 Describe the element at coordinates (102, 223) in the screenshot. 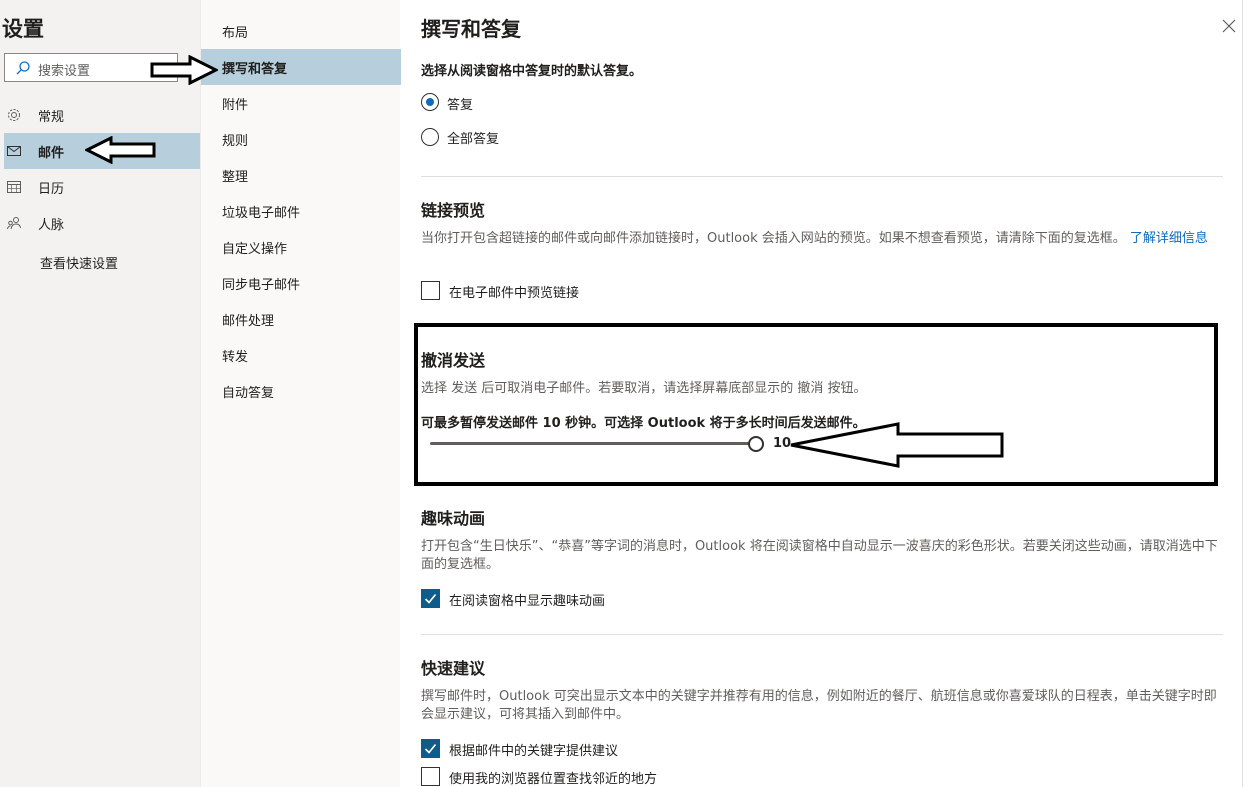

I see `category-people: 人脉` at that location.